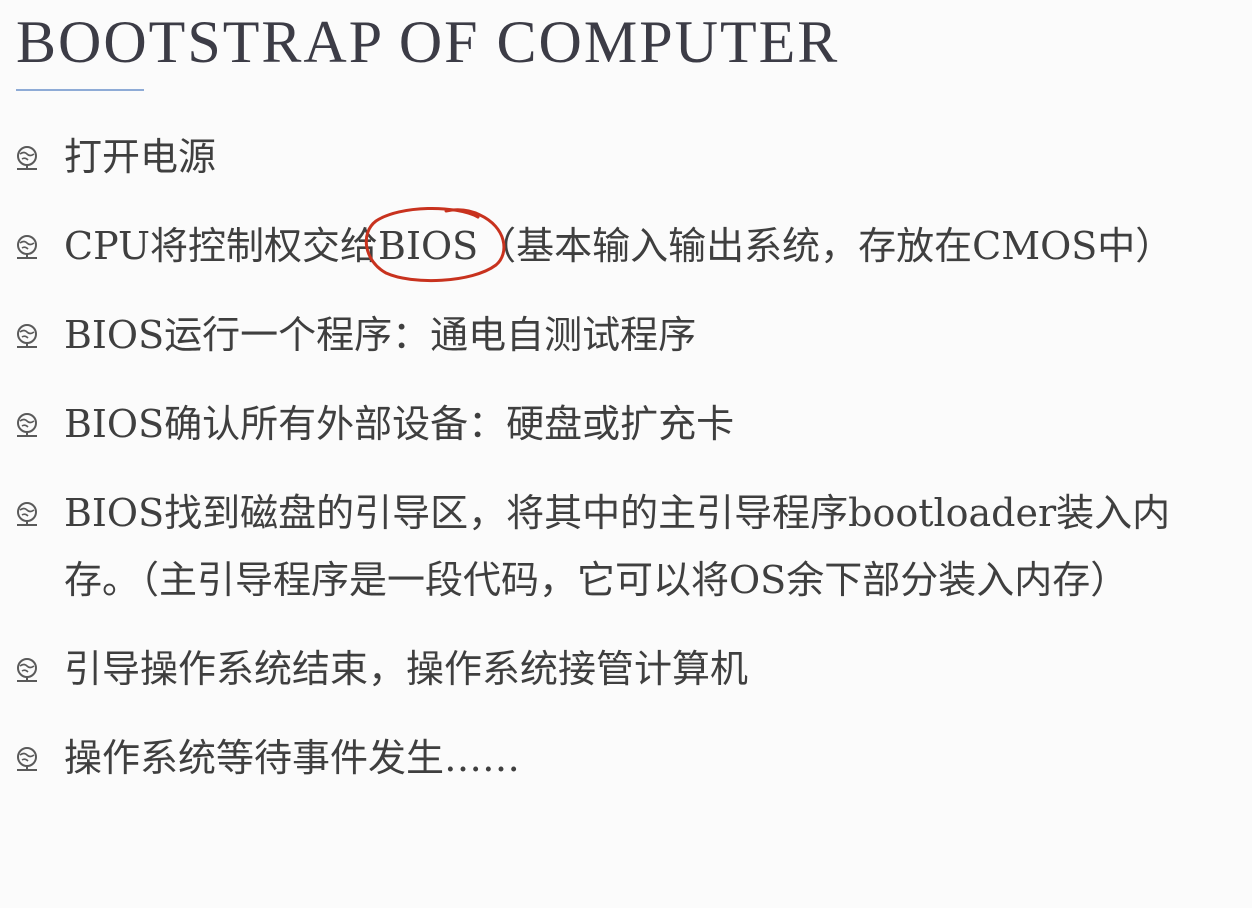 The image size is (1252, 908). I want to click on bullet-item-power-on: 打开电源, so click(626, 157).